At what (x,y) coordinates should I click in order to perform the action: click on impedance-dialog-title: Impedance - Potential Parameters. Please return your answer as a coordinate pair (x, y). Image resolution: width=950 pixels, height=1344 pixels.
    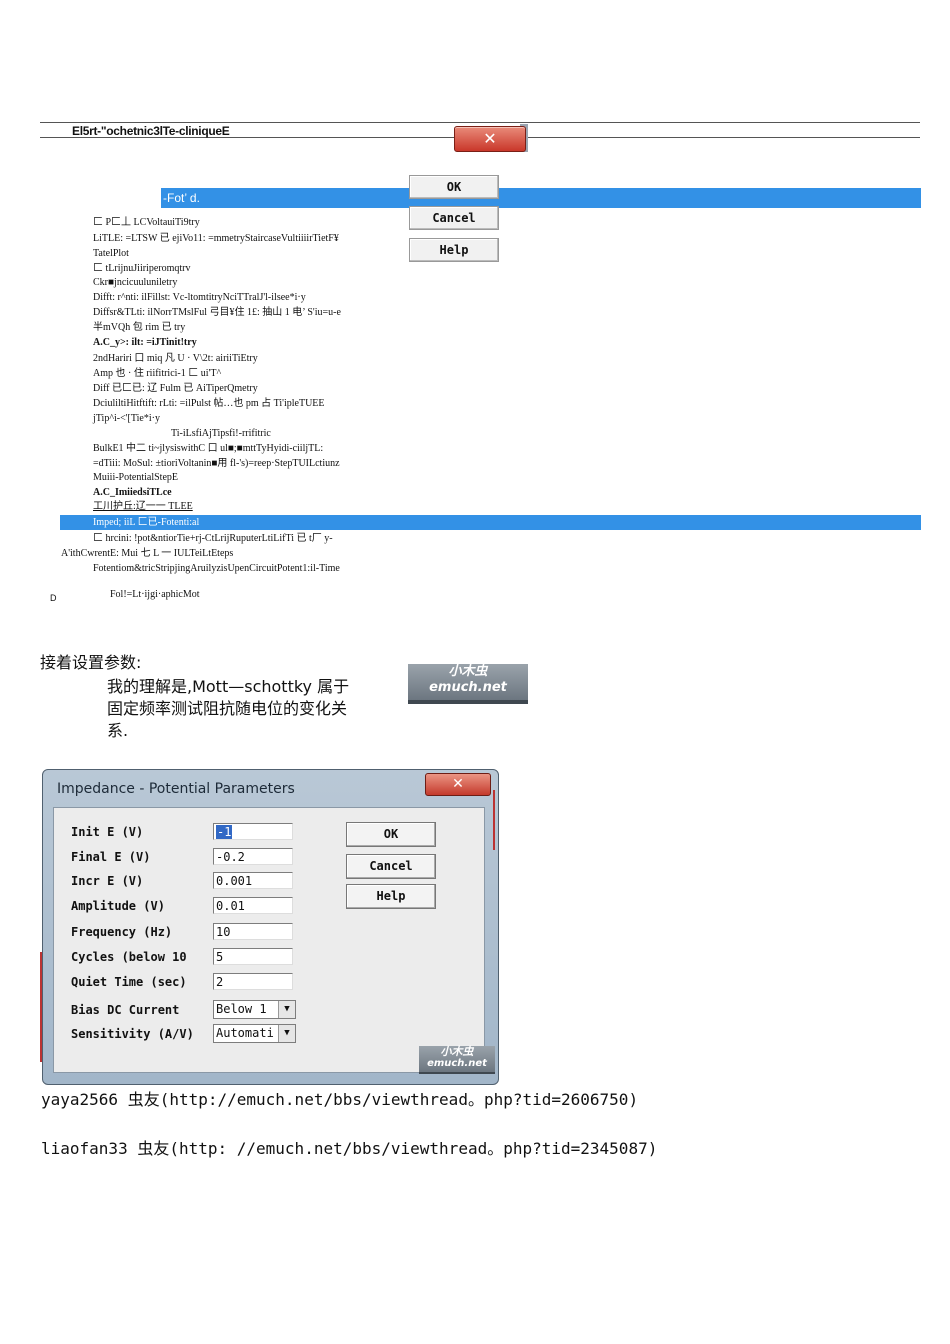
    Looking at the image, I should click on (176, 789).